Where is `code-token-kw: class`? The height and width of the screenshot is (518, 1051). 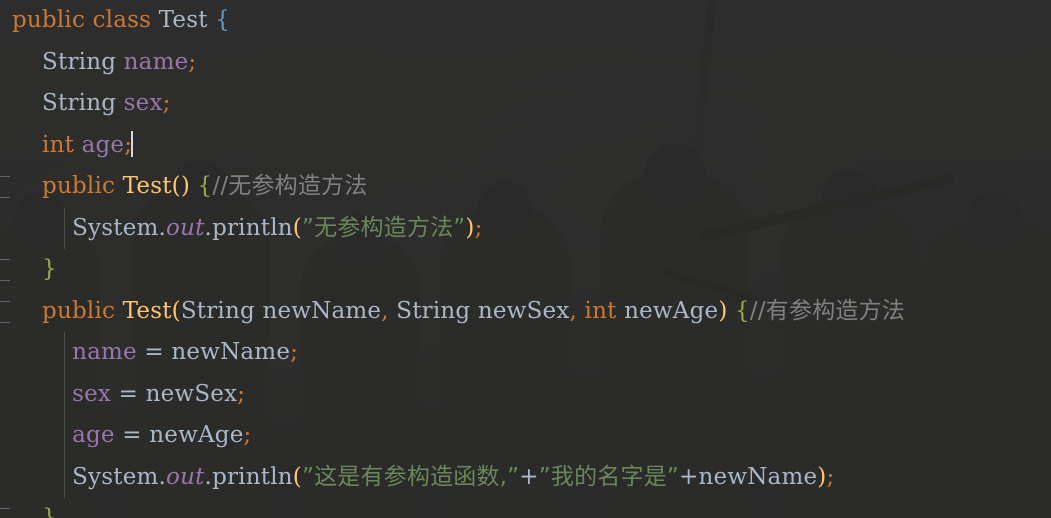
code-token-kw: class is located at coordinates (122, 20).